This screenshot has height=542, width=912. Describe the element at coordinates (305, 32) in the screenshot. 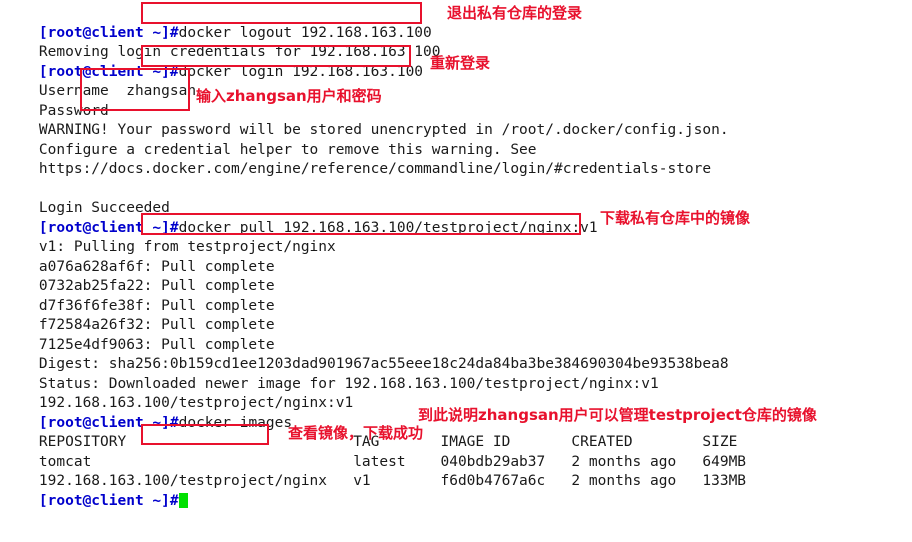

I see `command-text: docker logout 192.168.163.100` at that location.